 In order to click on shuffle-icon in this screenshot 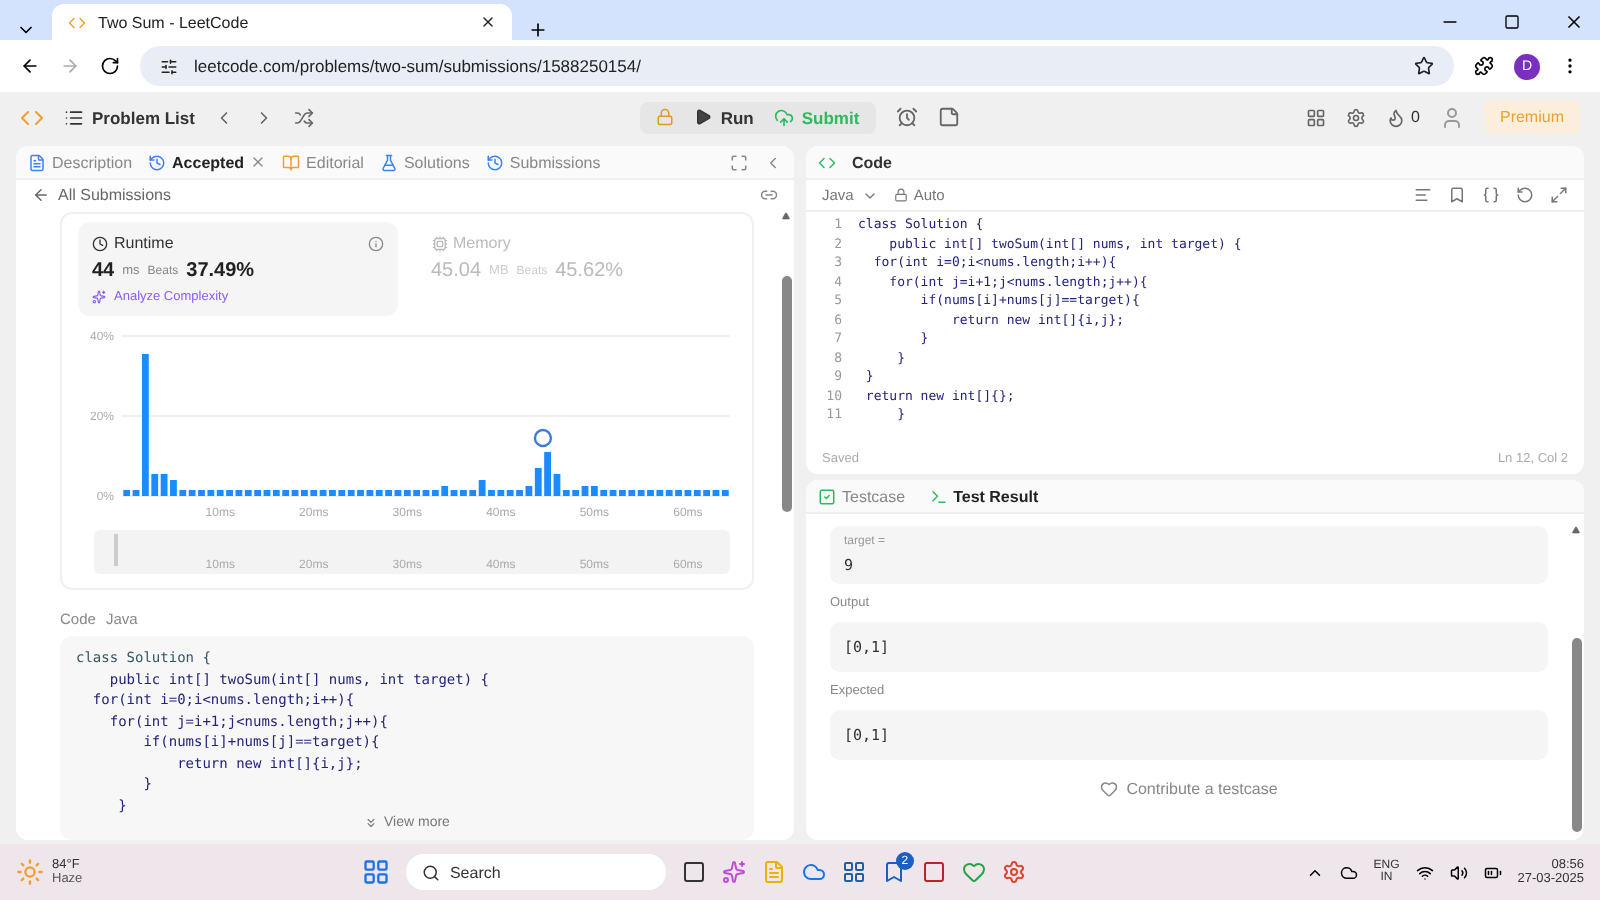, I will do `click(304, 117)`.